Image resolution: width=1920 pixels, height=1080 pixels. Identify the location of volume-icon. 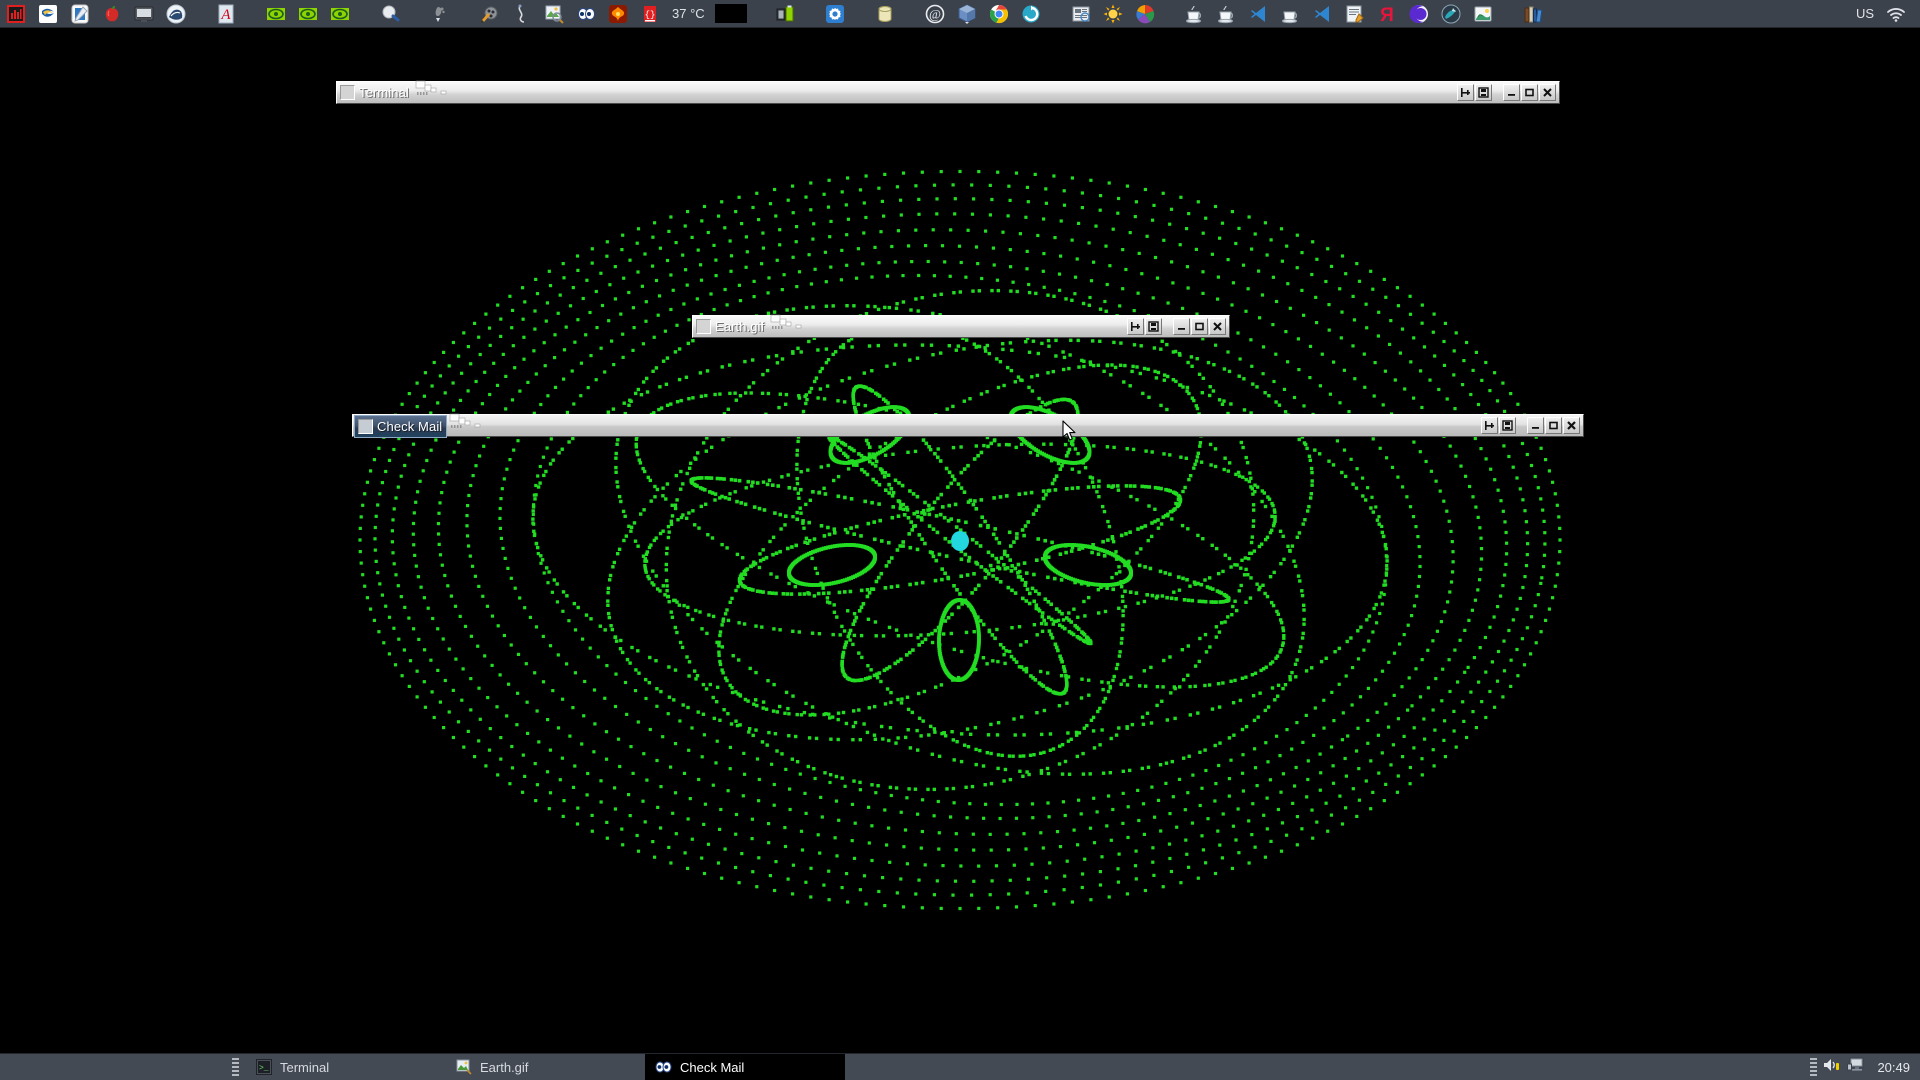
(1832, 1067).